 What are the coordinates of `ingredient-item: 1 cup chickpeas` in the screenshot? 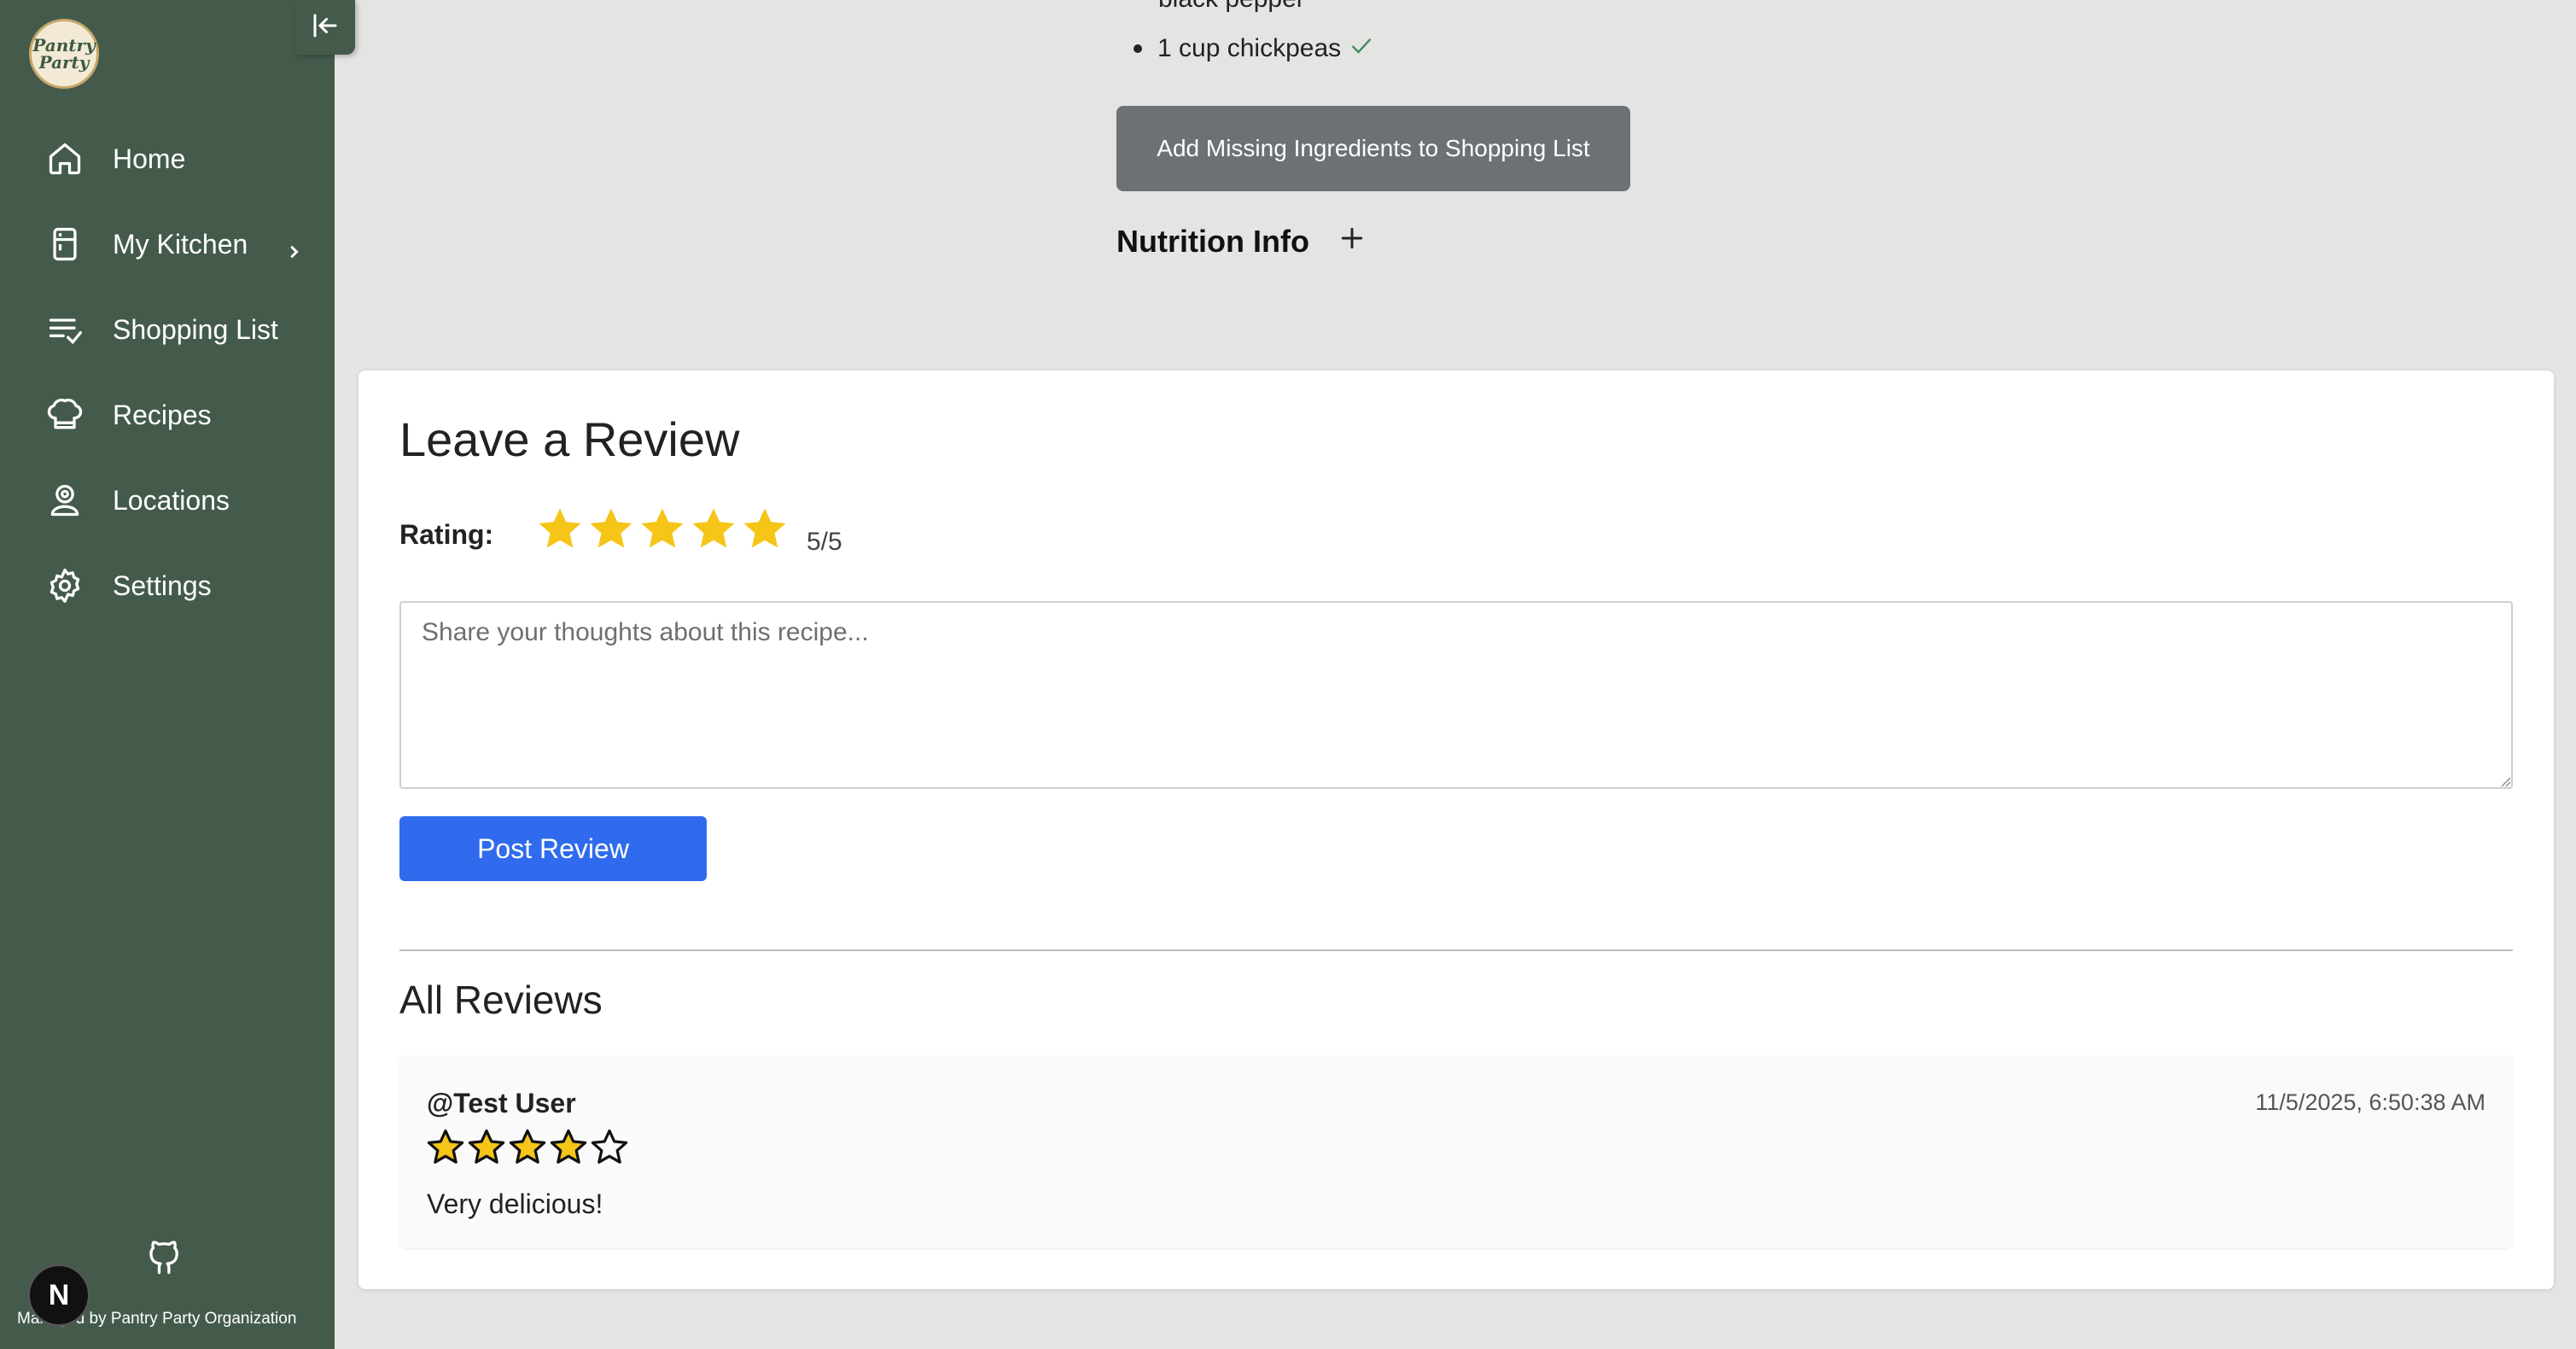 It's located at (1253, 48).